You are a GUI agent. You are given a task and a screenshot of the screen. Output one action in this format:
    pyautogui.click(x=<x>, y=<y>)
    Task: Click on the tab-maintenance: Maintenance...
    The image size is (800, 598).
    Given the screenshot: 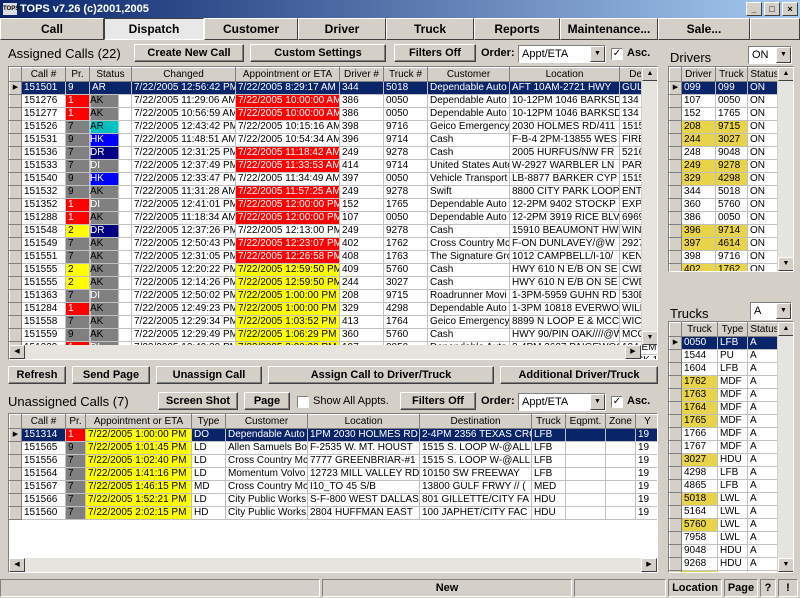 What is the action you would take?
    pyautogui.click(x=609, y=29)
    